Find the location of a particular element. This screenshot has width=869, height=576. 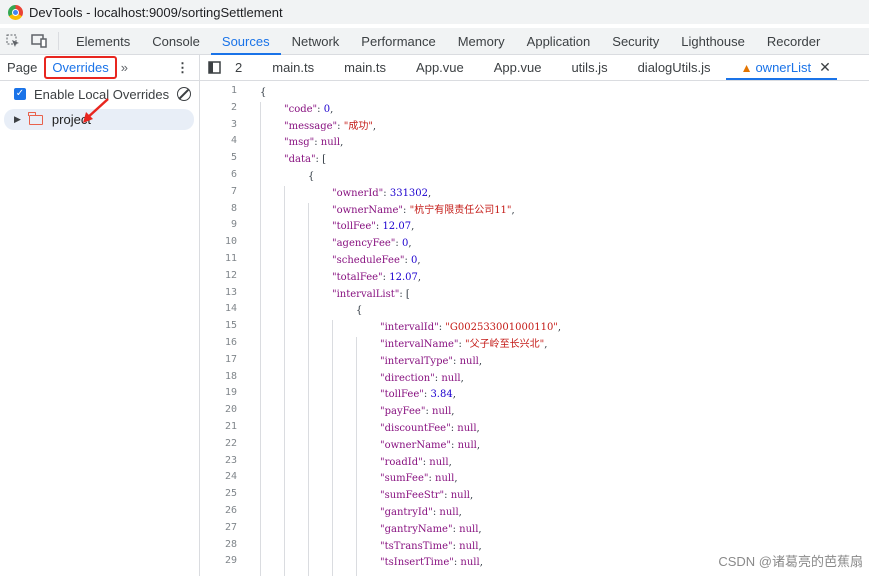

line-number: 21 is located at coordinates (230, 426).